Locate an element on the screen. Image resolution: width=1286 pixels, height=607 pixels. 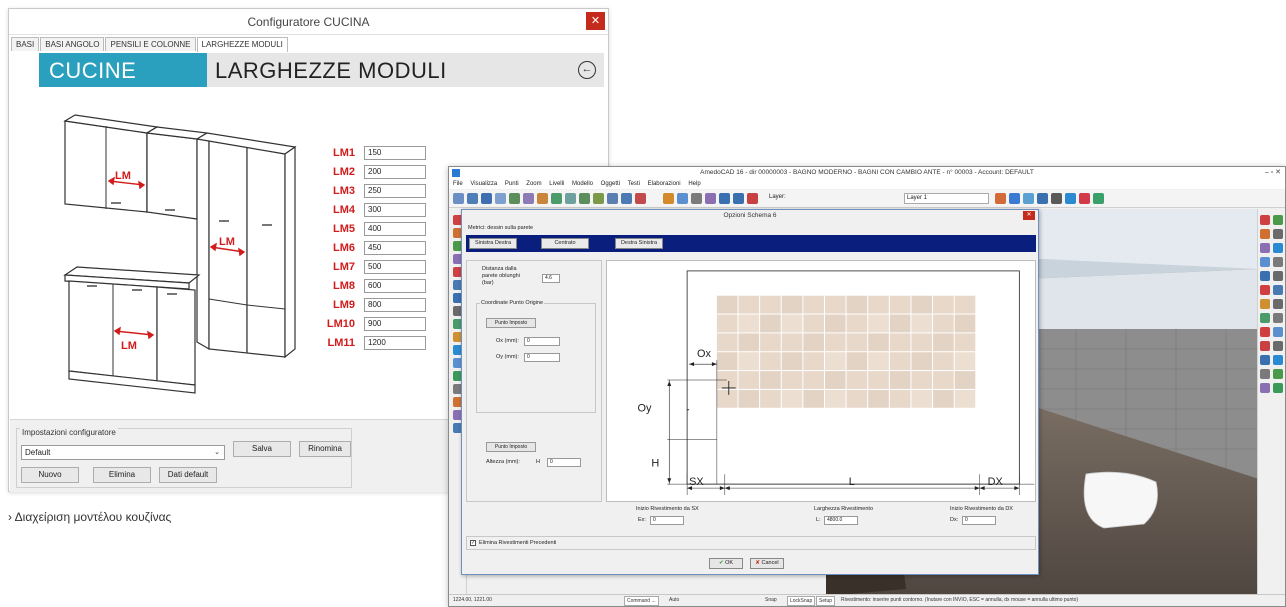
layout-icon is located at coordinates (612, 198).